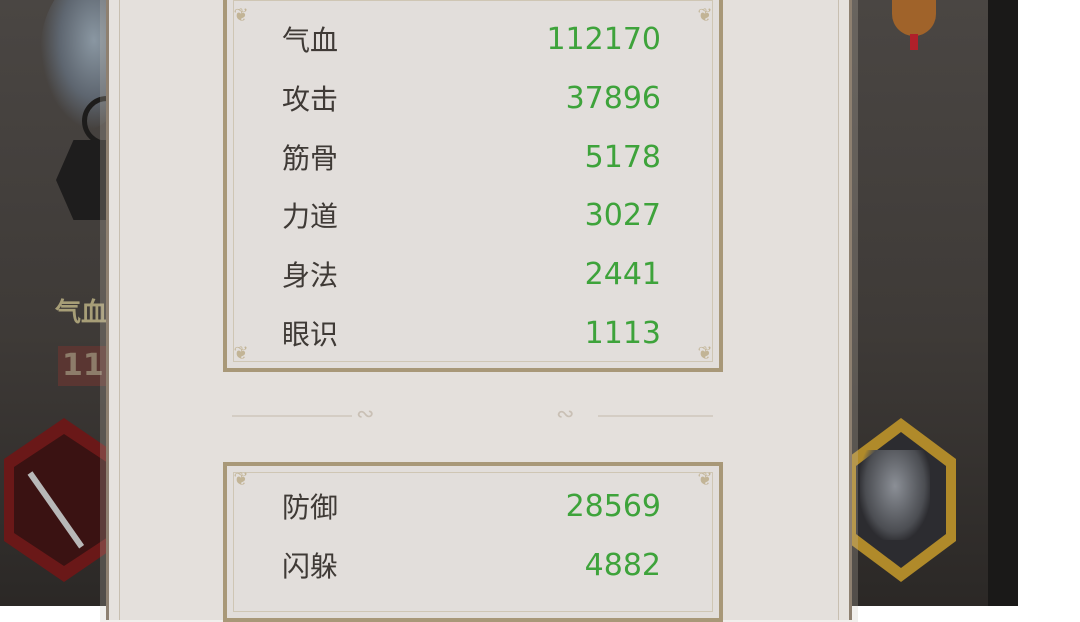 This screenshot has width=1080, height=622. Describe the element at coordinates (292, 416) in the screenshot. I see `divider-line-left` at that location.